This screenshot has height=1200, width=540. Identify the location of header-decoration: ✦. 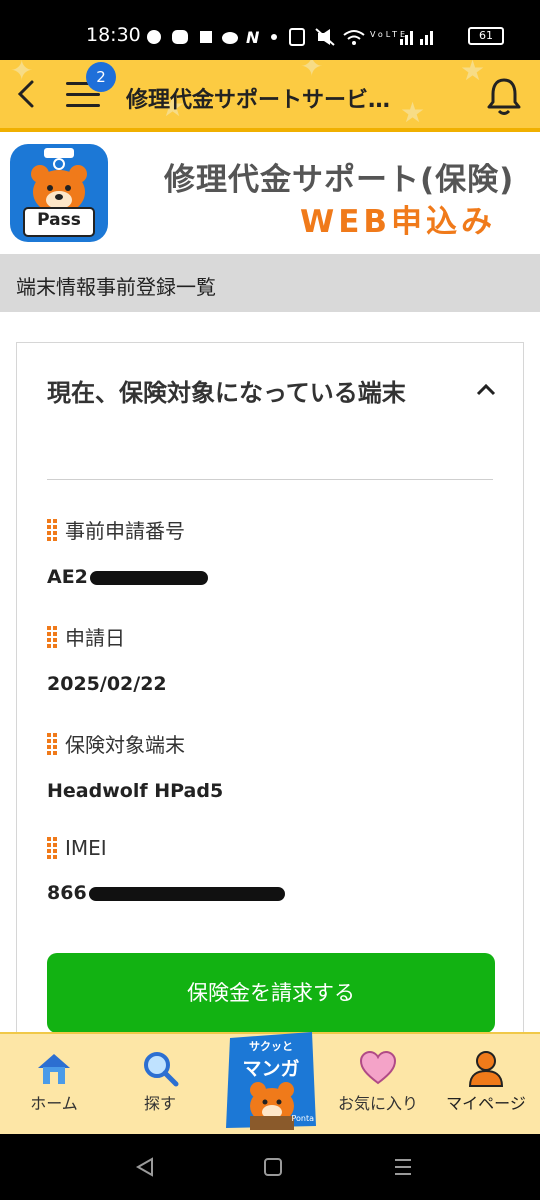
(312, 71).